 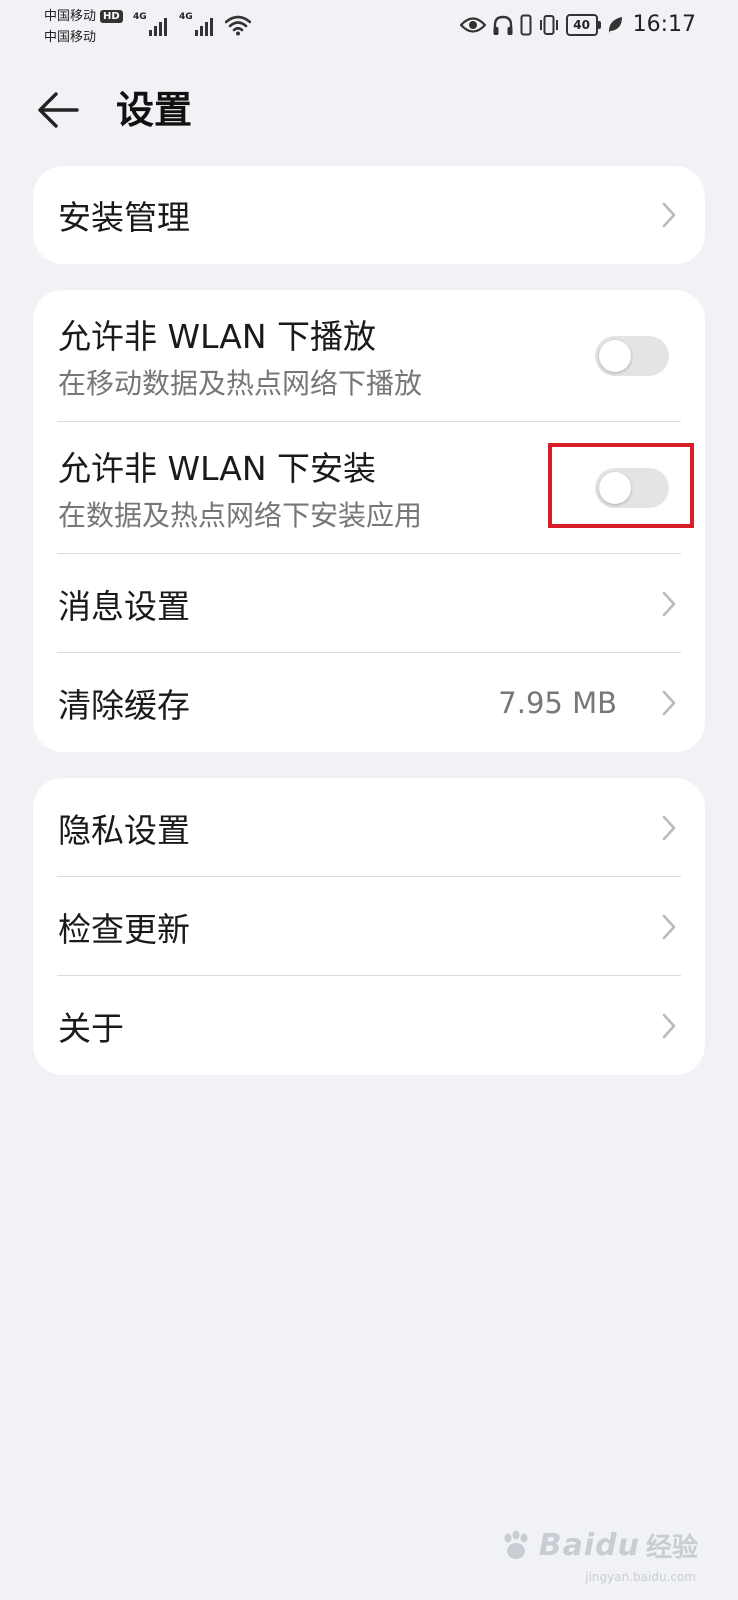 I want to click on status-right-icons: 40 16:17, so click(x=577, y=24).